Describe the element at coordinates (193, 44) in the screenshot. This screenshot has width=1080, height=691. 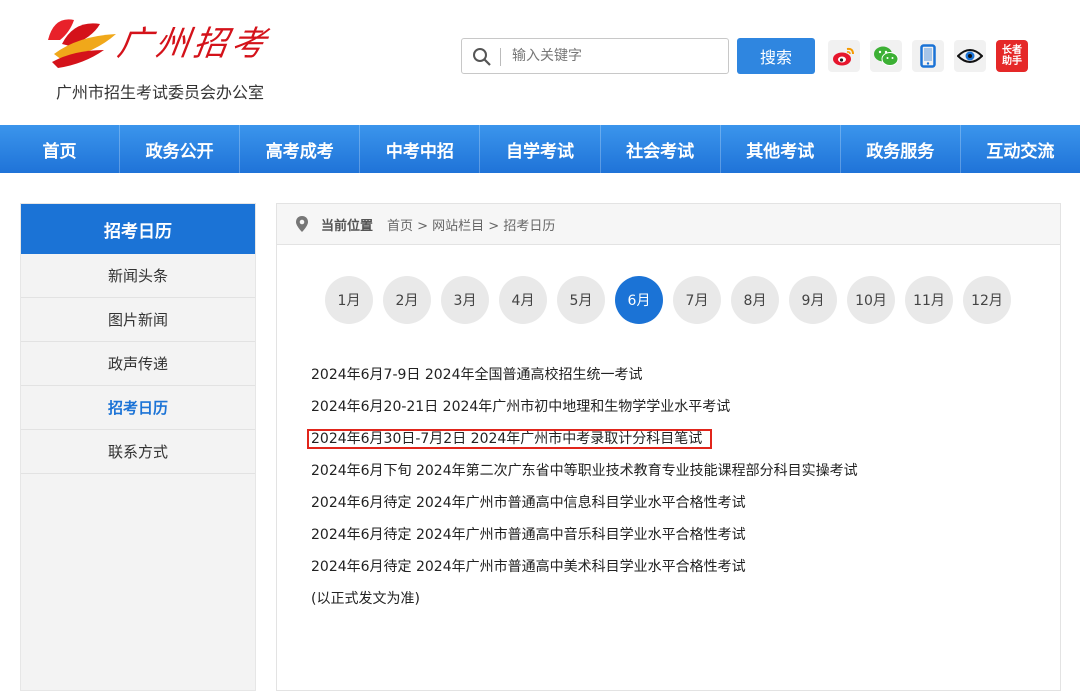
I see `logo-title: 广州招考` at that location.